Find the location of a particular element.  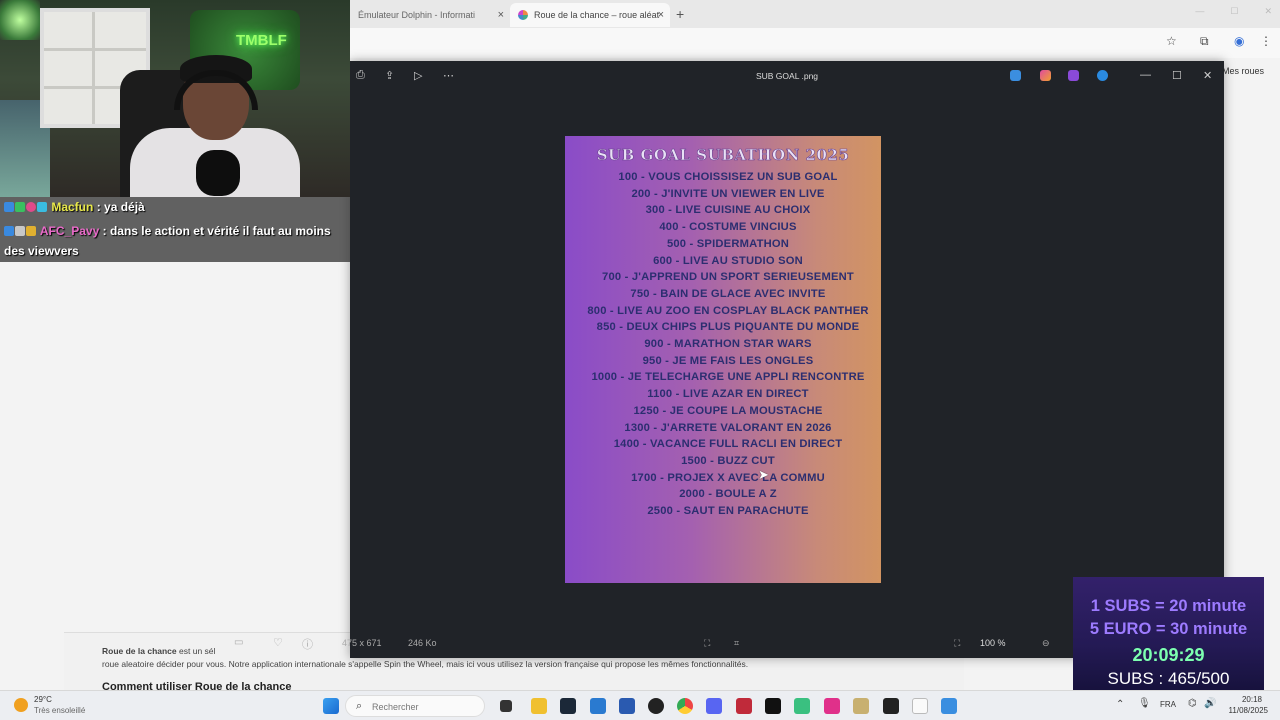

epic-games-icon is located at coordinates (891, 706).